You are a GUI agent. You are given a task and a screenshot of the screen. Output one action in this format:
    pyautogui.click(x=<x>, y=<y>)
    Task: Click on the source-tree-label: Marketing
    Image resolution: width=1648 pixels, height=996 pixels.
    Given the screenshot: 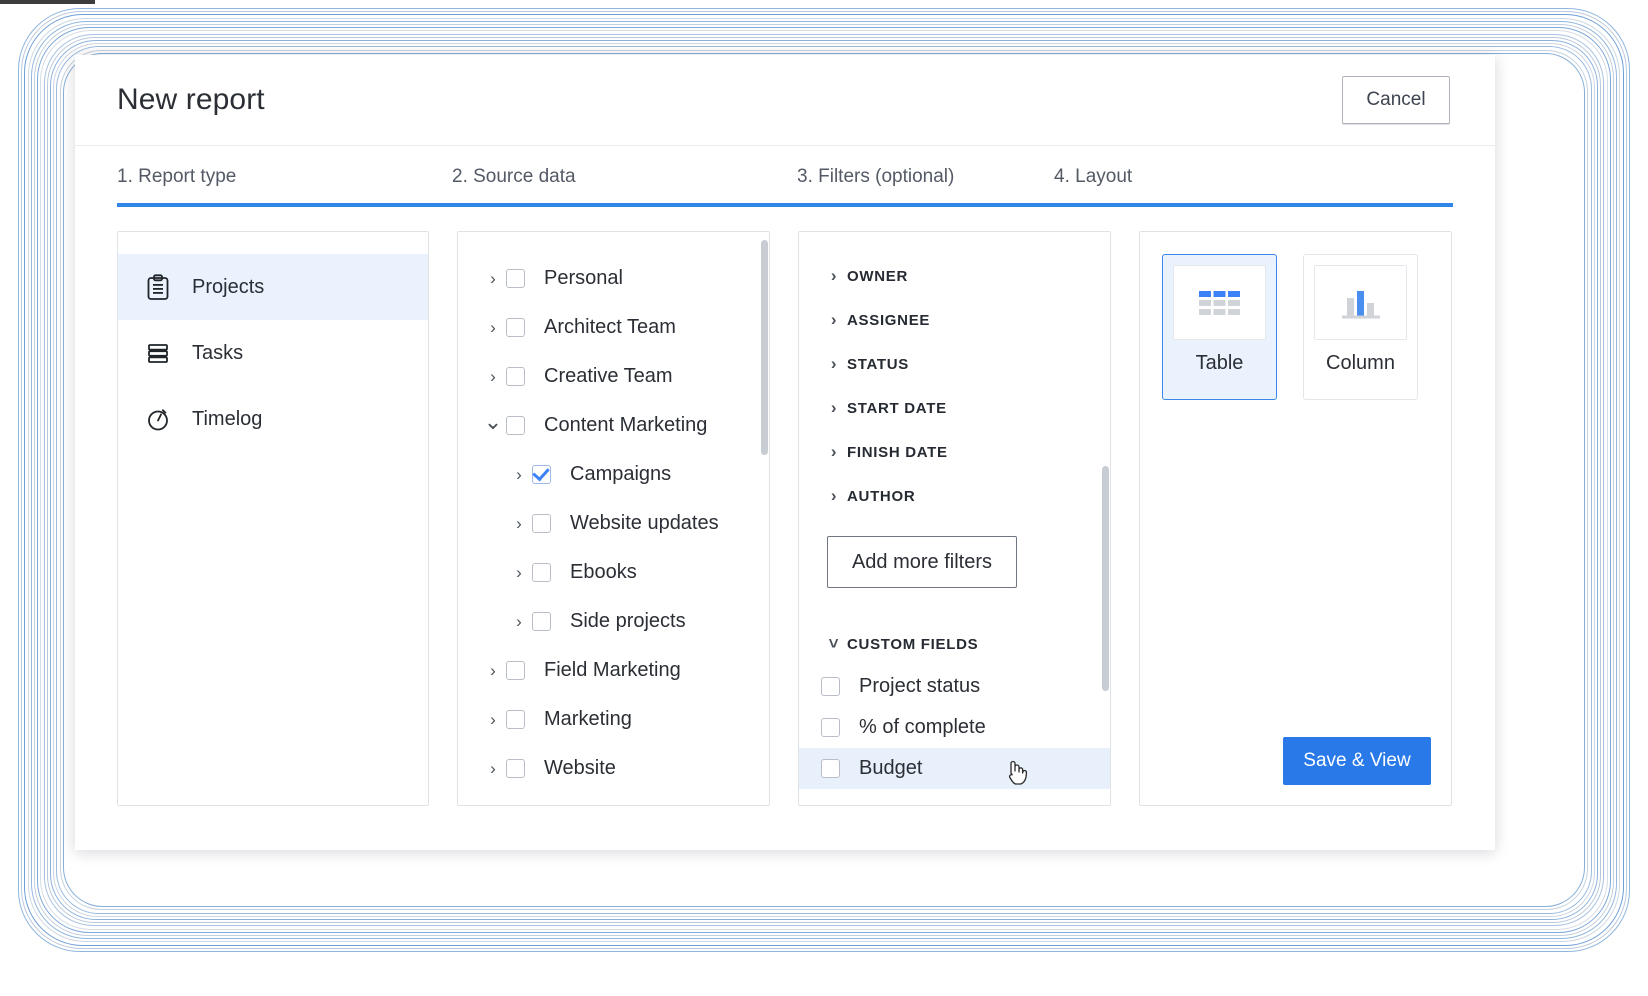 What is the action you would take?
    pyautogui.click(x=588, y=719)
    